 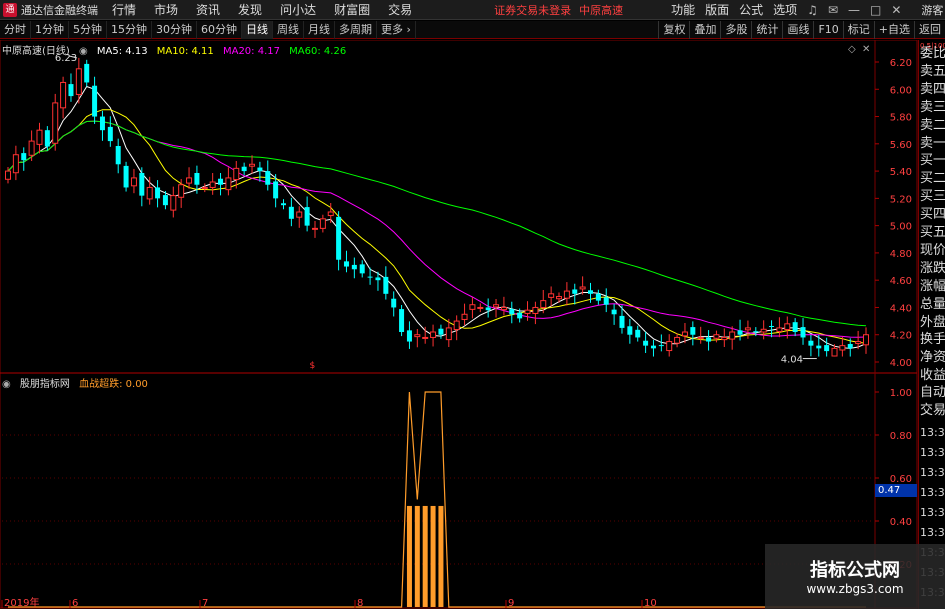 What do you see at coordinates (901, 254) in the screenshot?
I see `price-tick-label: 4.80` at bounding box center [901, 254].